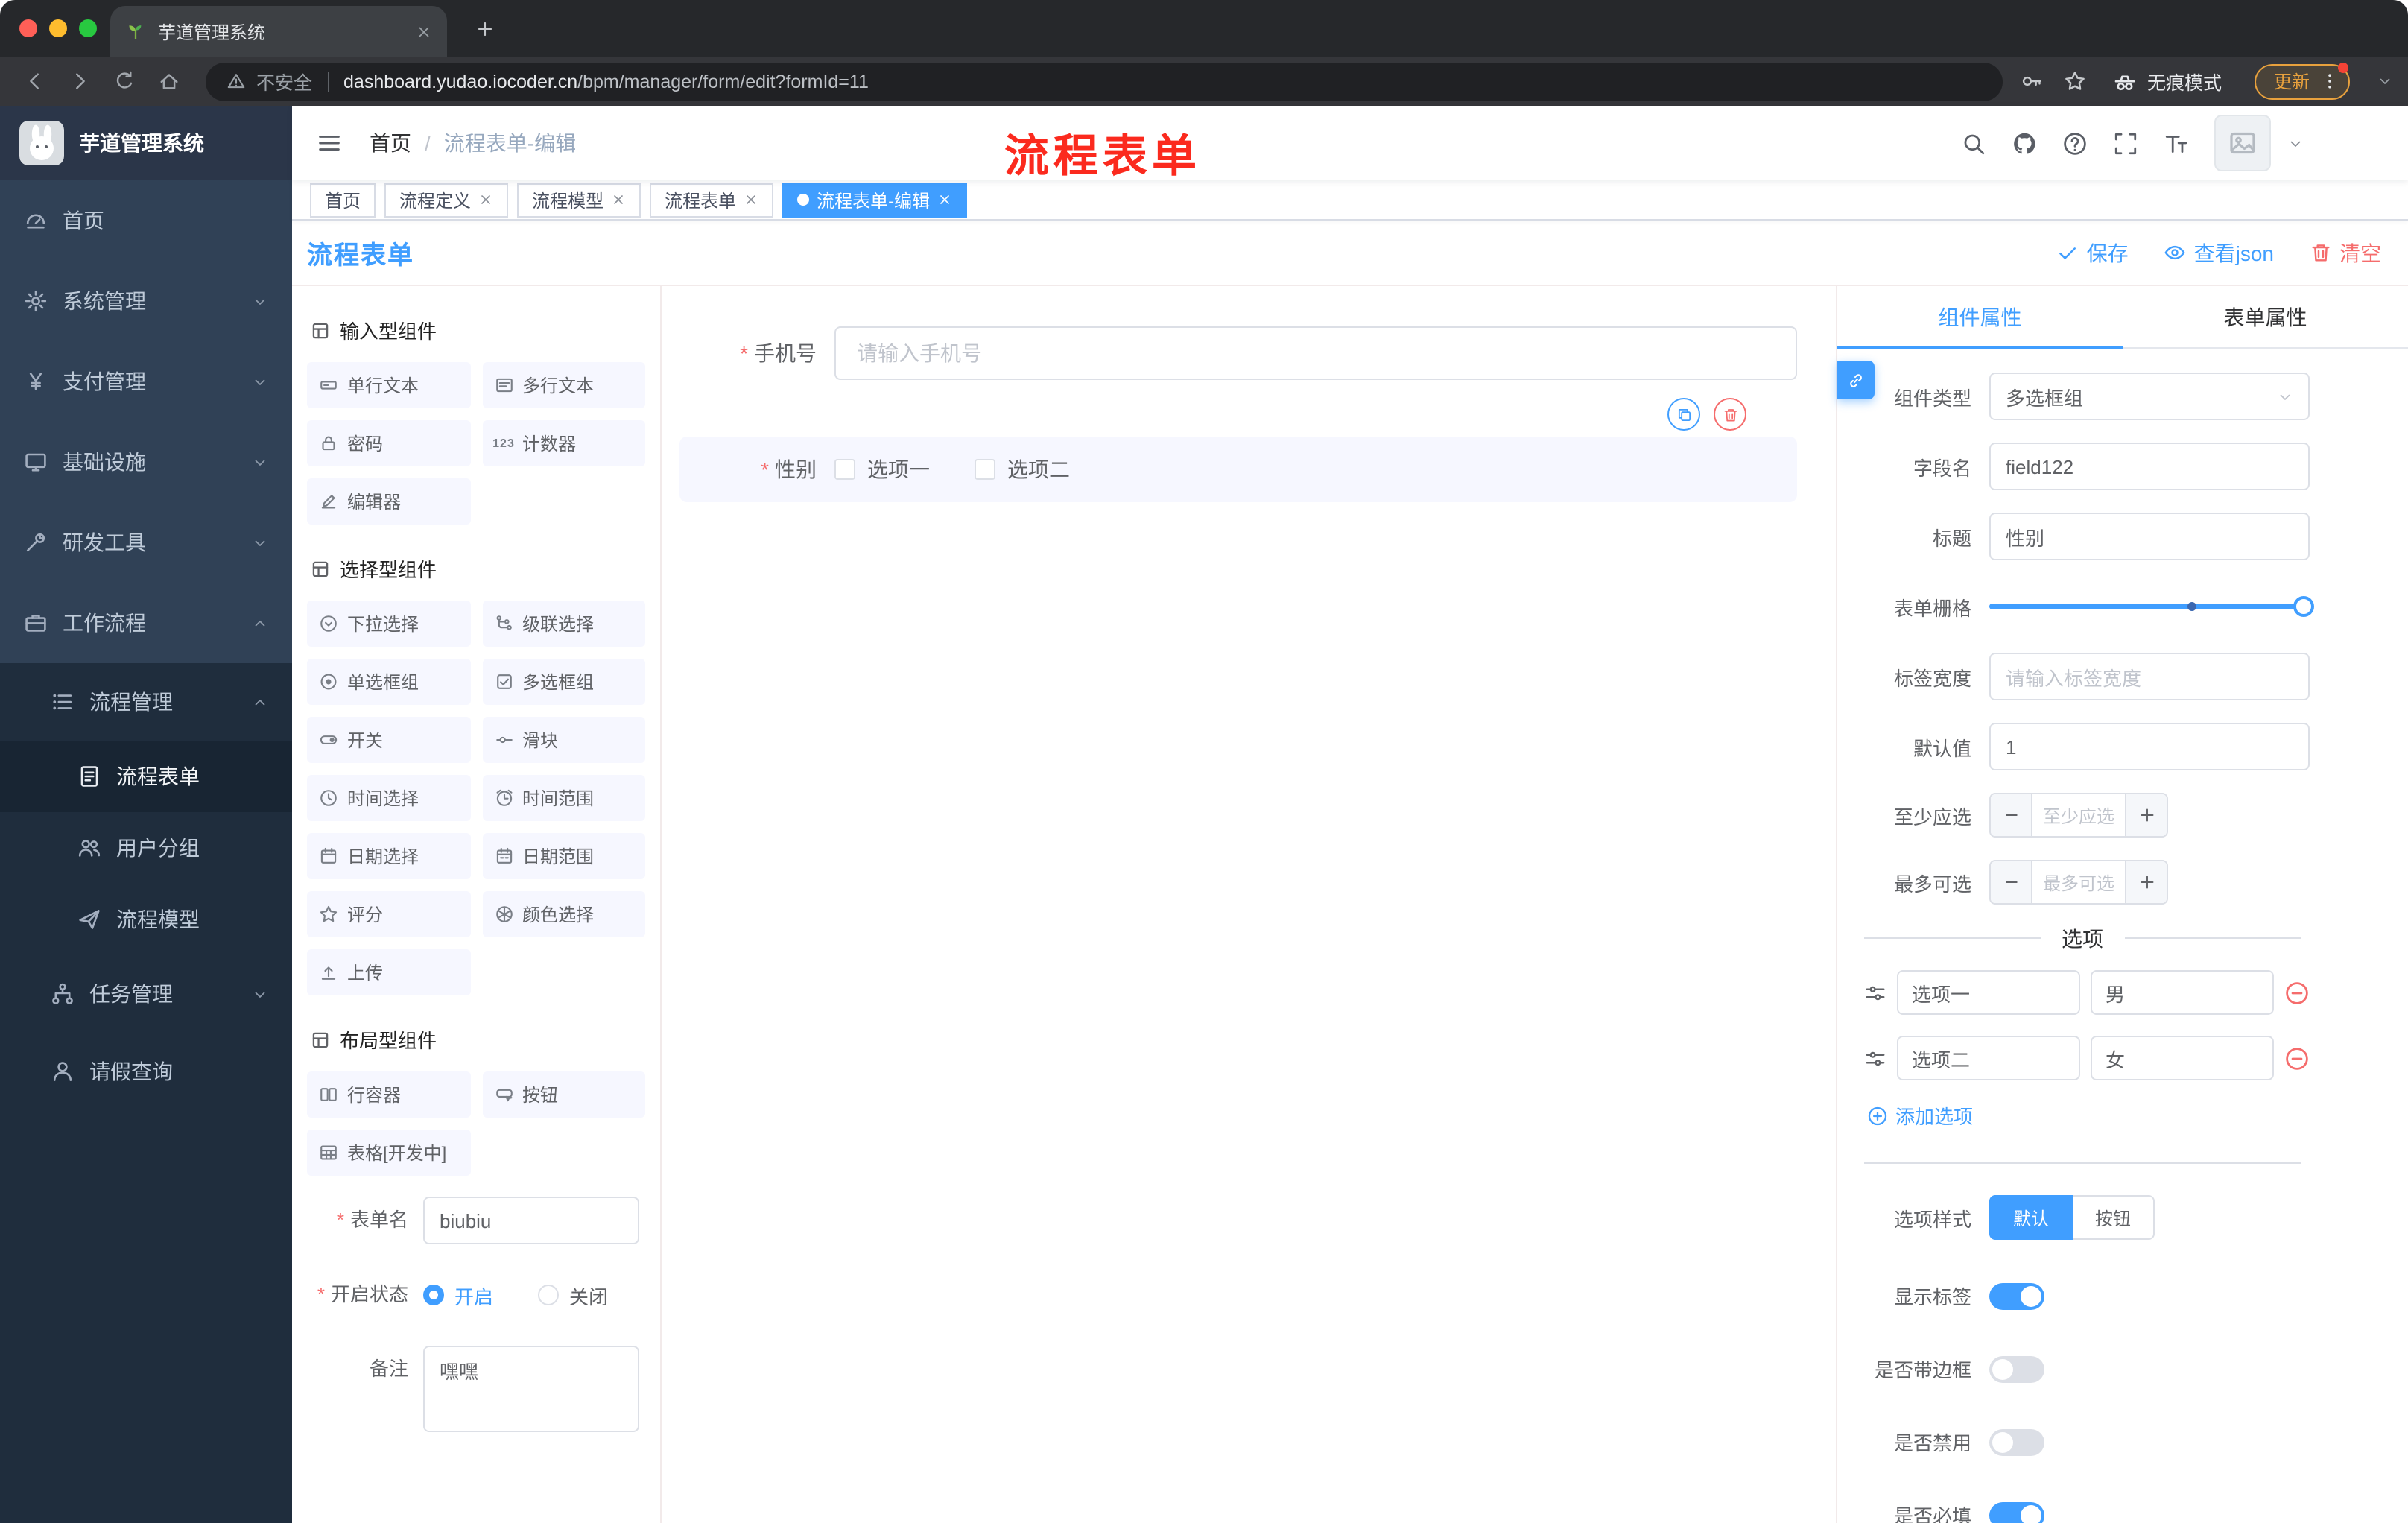  What do you see at coordinates (146, 777) in the screenshot?
I see `sidebar-item-process-form: 流程表单` at bounding box center [146, 777].